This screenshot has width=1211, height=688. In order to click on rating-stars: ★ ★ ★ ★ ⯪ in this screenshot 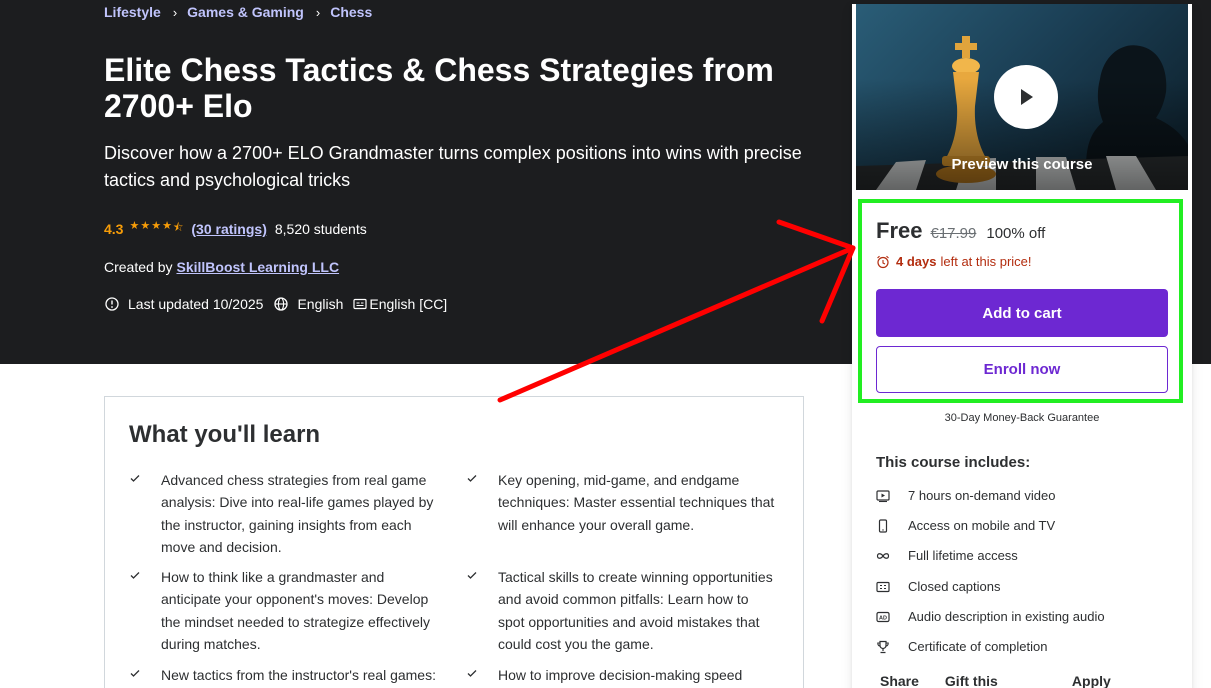, I will do `click(156, 228)`.